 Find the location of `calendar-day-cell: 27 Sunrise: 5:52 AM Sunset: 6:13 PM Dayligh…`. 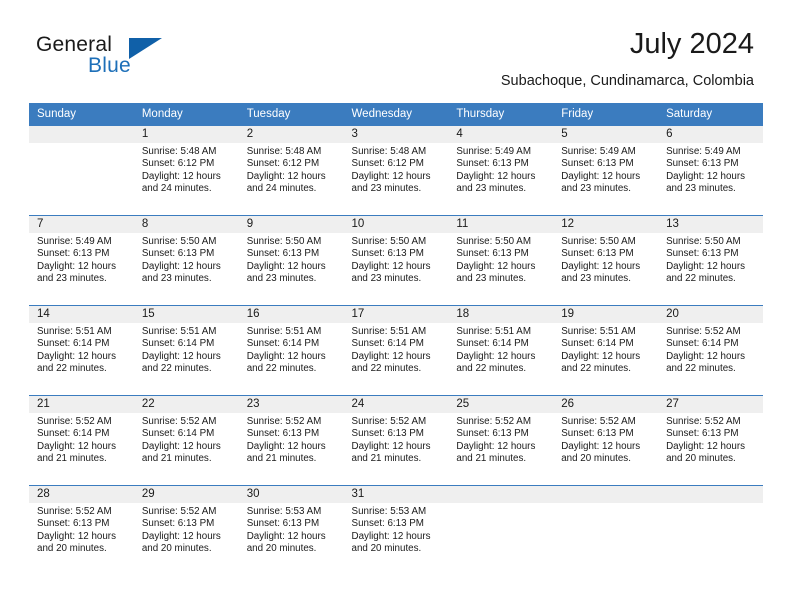

calendar-day-cell: 27 Sunrise: 5:52 AM Sunset: 6:13 PM Dayligh… is located at coordinates (710, 440).